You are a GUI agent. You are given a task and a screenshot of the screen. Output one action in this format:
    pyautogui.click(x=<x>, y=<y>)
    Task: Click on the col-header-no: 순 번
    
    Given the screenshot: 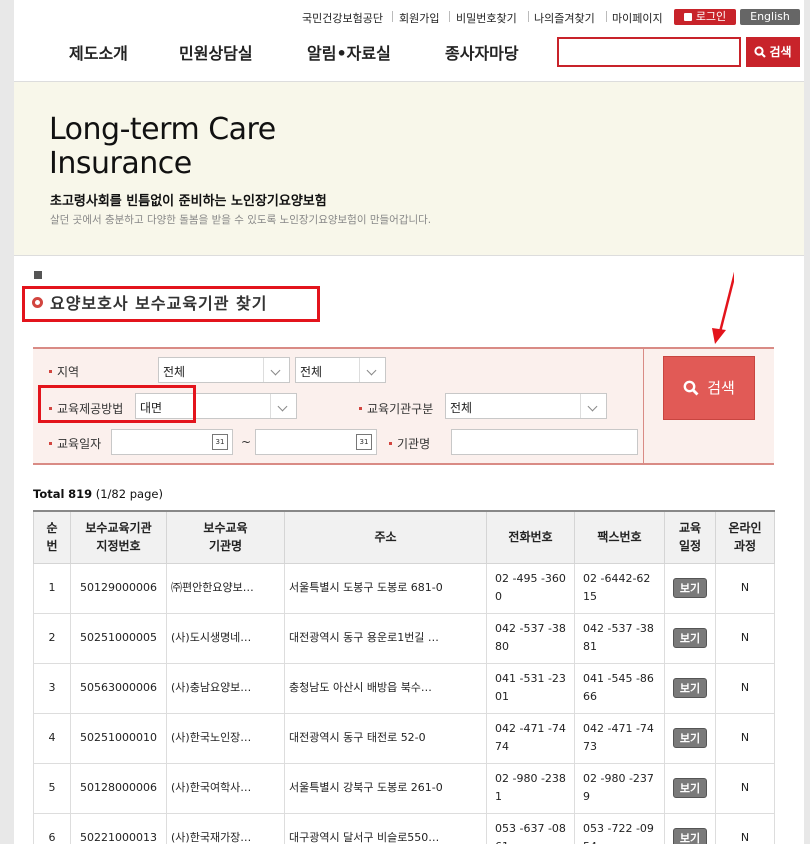 What is the action you would take?
    pyautogui.click(x=52, y=537)
    